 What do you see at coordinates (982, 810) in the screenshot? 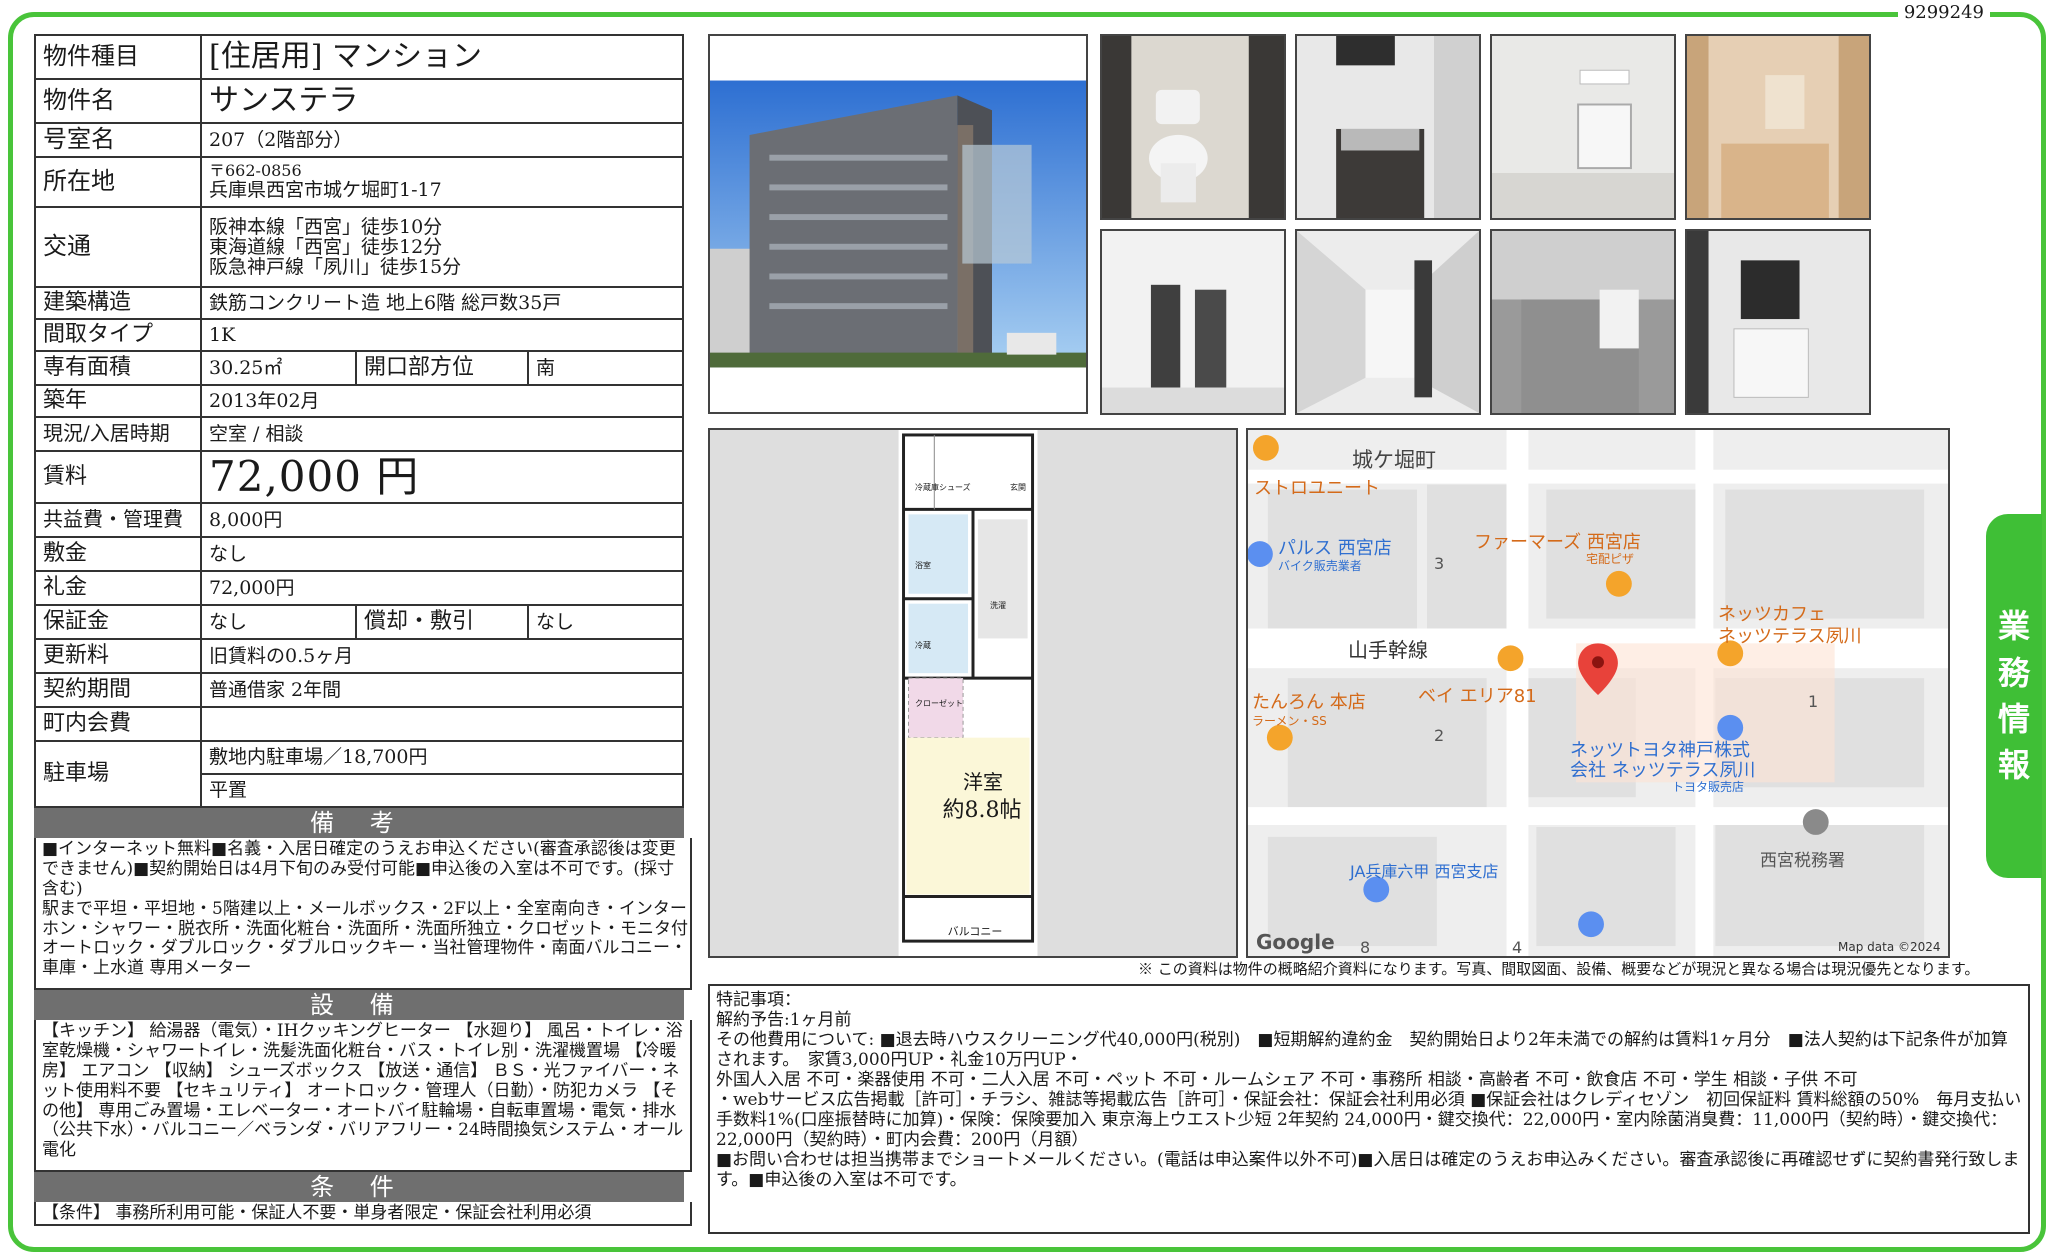
I see `plan-room-size: 約8.8帖` at bounding box center [982, 810].